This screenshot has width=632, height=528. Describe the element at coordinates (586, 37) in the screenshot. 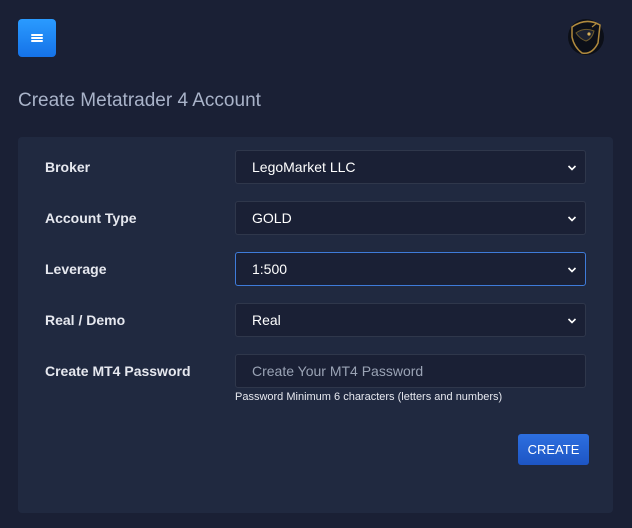

I see `panther-logo-icon` at that location.